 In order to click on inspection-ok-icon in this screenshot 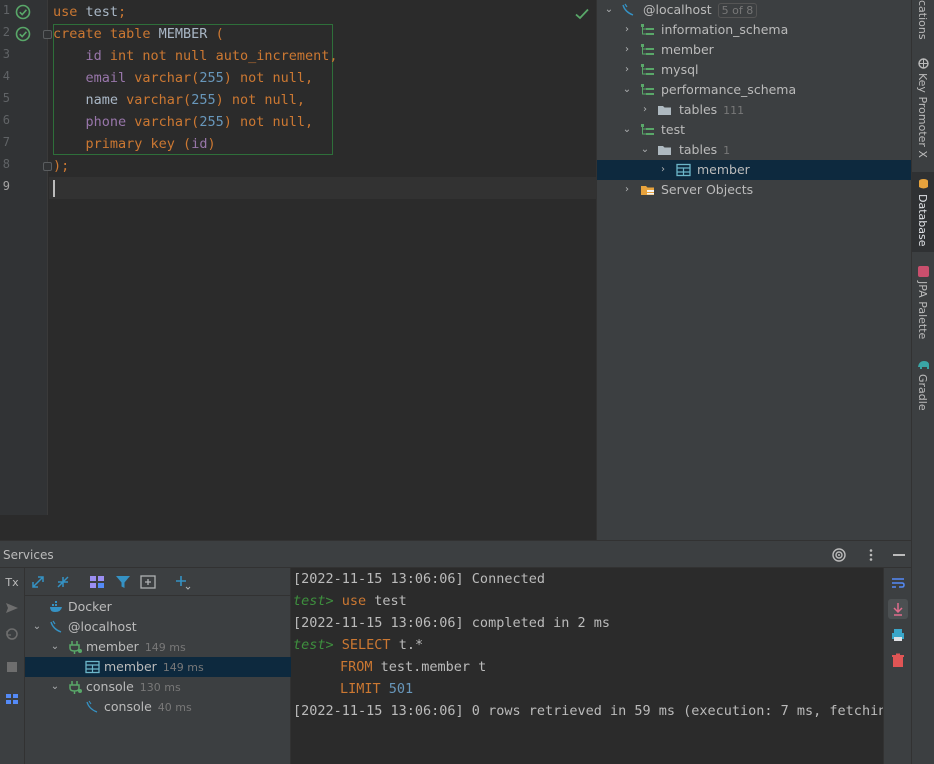, I will do `click(582, 14)`.